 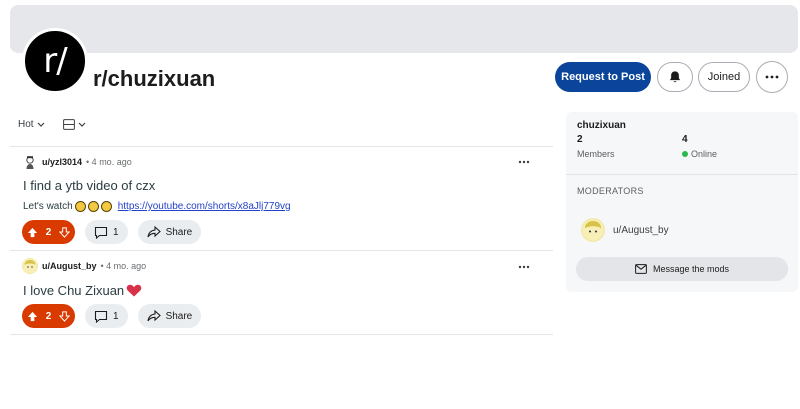 What do you see at coordinates (26, 124) in the screenshot?
I see `sort-label: Hot` at bounding box center [26, 124].